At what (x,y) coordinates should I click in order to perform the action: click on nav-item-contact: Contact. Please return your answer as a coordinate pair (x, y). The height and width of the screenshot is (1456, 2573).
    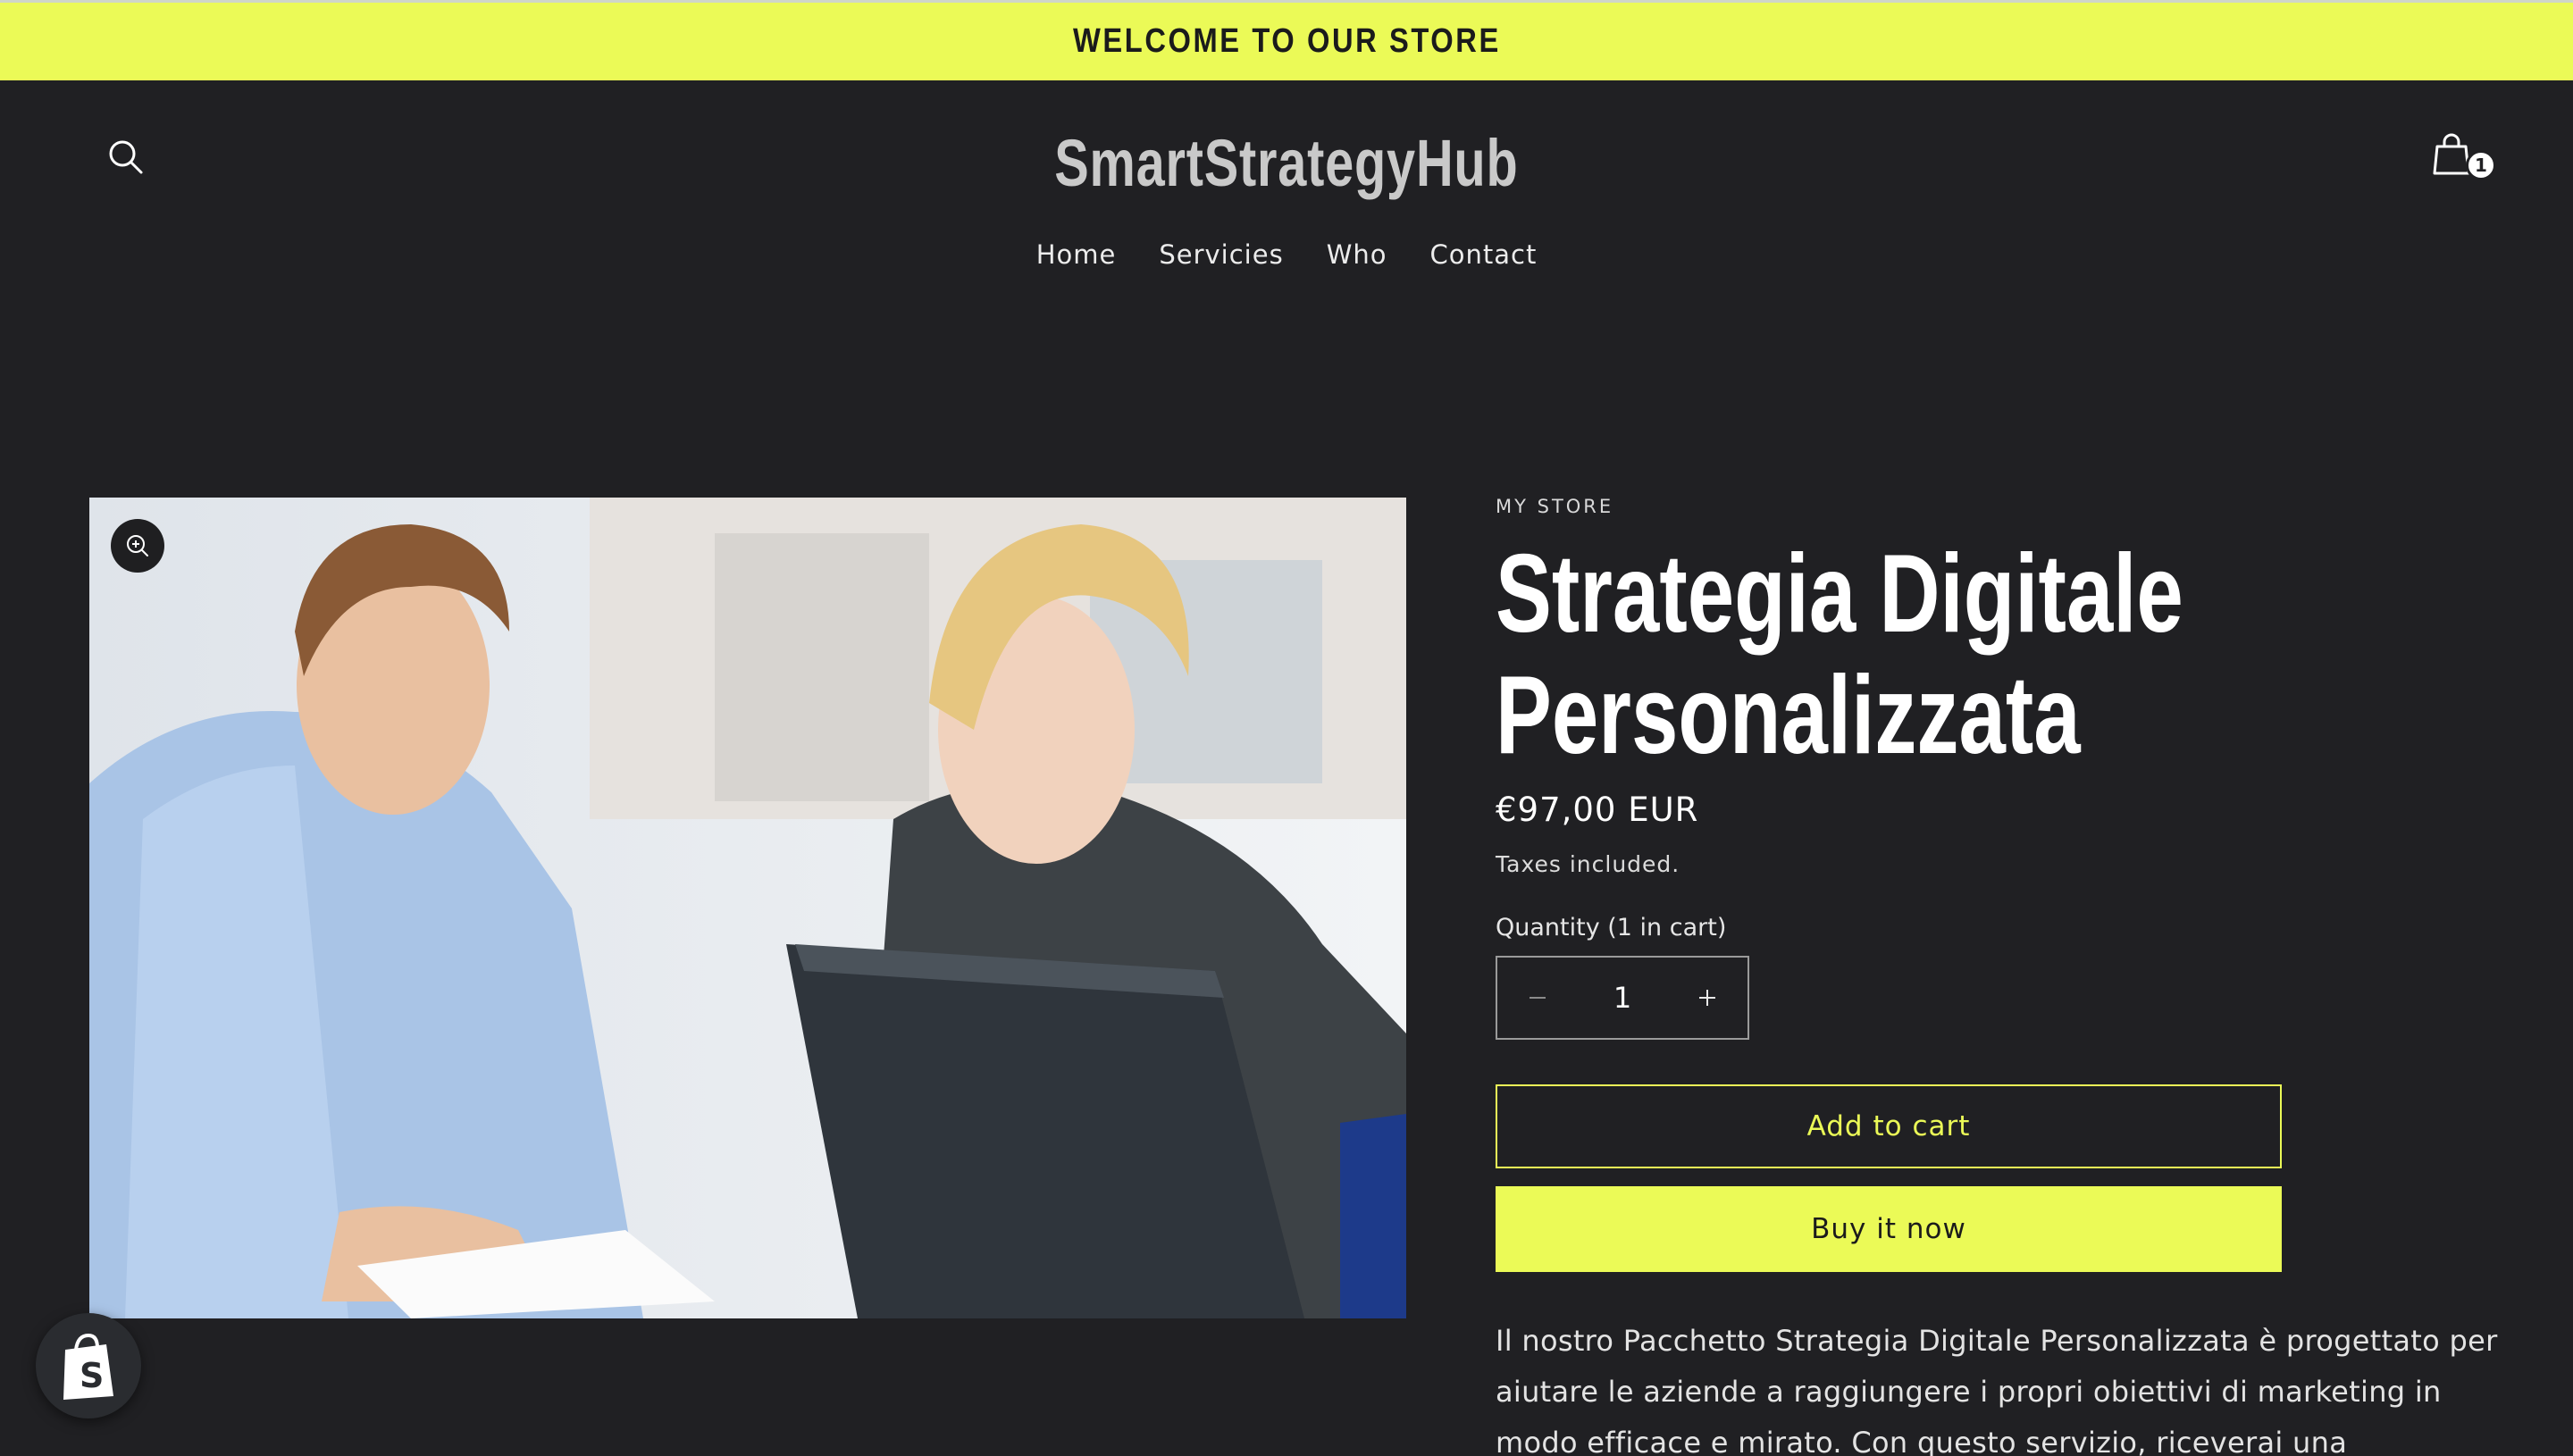
    Looking at the image, I should click on (1483, 254).